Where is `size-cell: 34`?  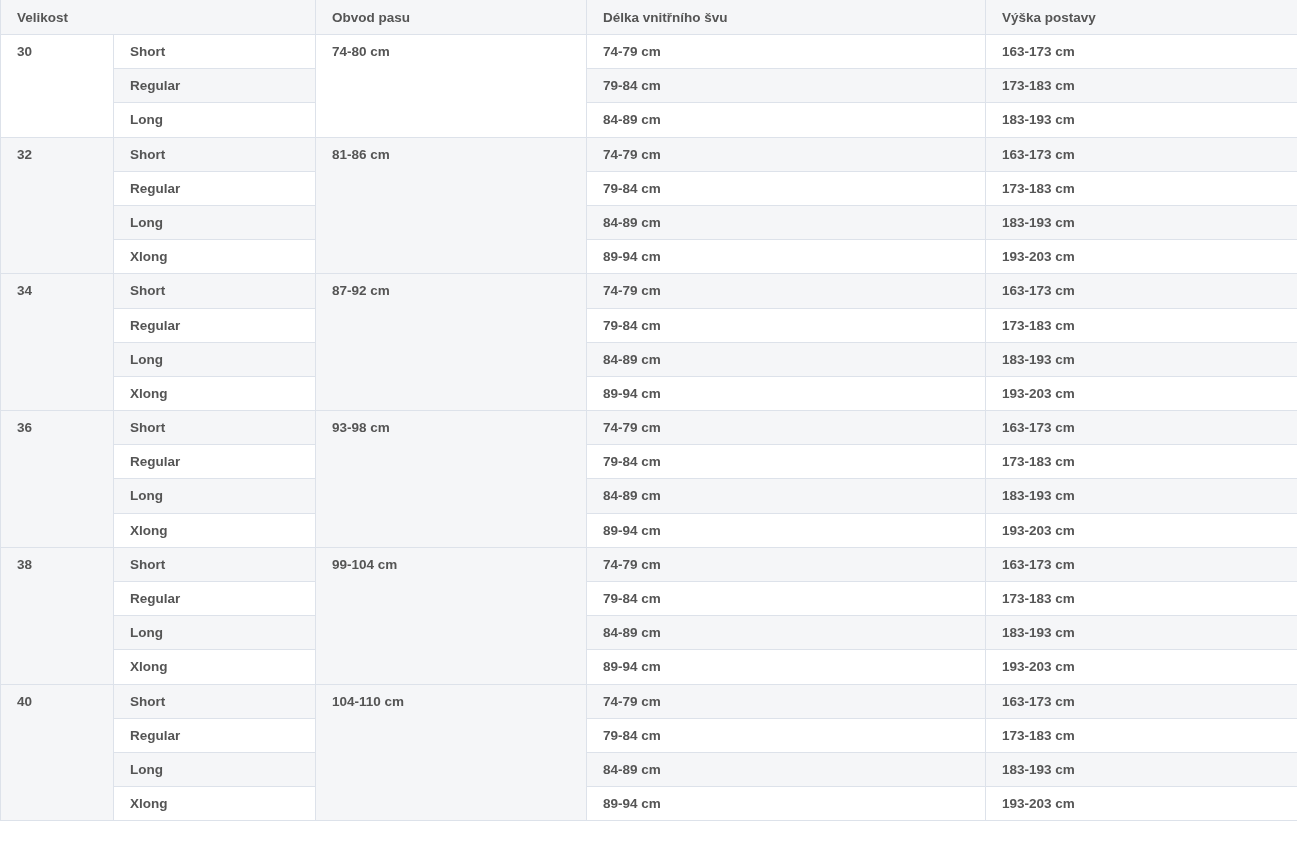 size-cell: 34 is located at coordinates (57, 342).